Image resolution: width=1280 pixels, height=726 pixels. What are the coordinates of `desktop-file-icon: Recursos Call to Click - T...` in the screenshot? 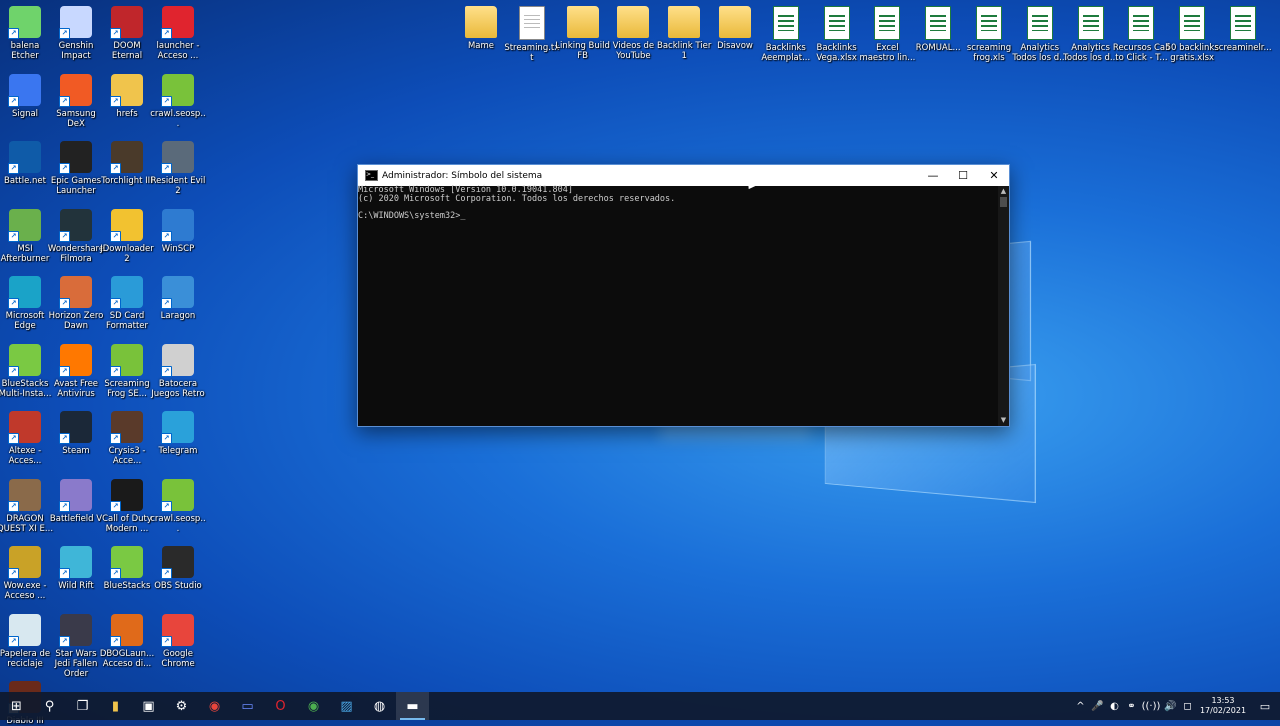 It's located at (1141, 34).